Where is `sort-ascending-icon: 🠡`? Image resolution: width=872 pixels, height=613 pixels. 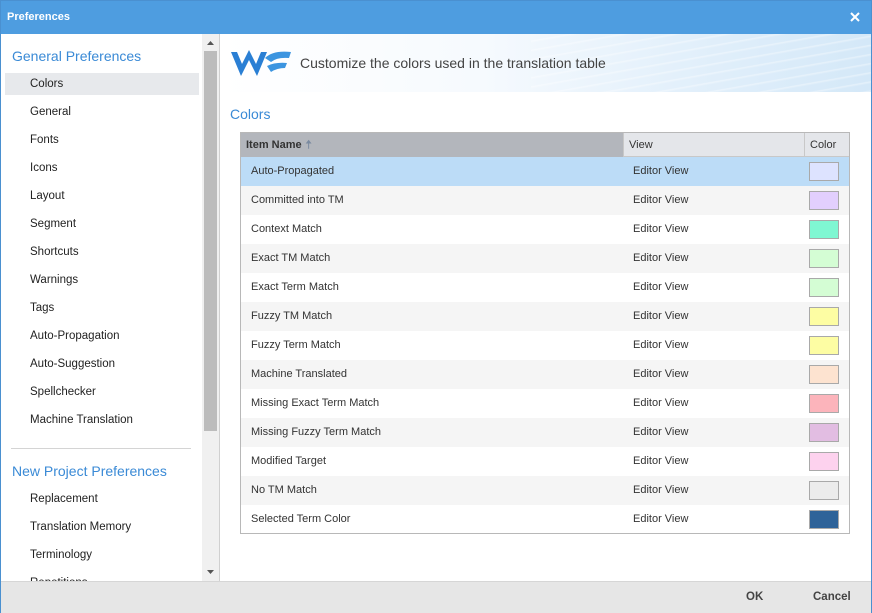 sort-ascending-icon: 🠡 is located at coordinates (308, 145).